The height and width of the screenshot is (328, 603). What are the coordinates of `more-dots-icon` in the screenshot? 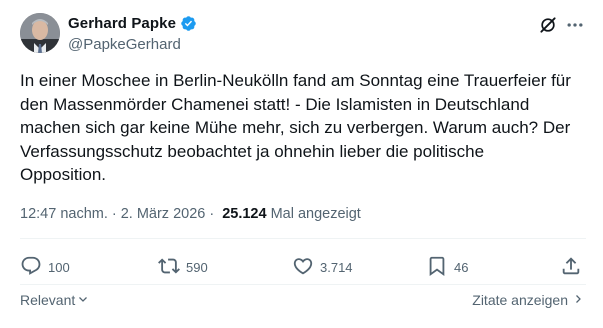 It's located at (575, 25).